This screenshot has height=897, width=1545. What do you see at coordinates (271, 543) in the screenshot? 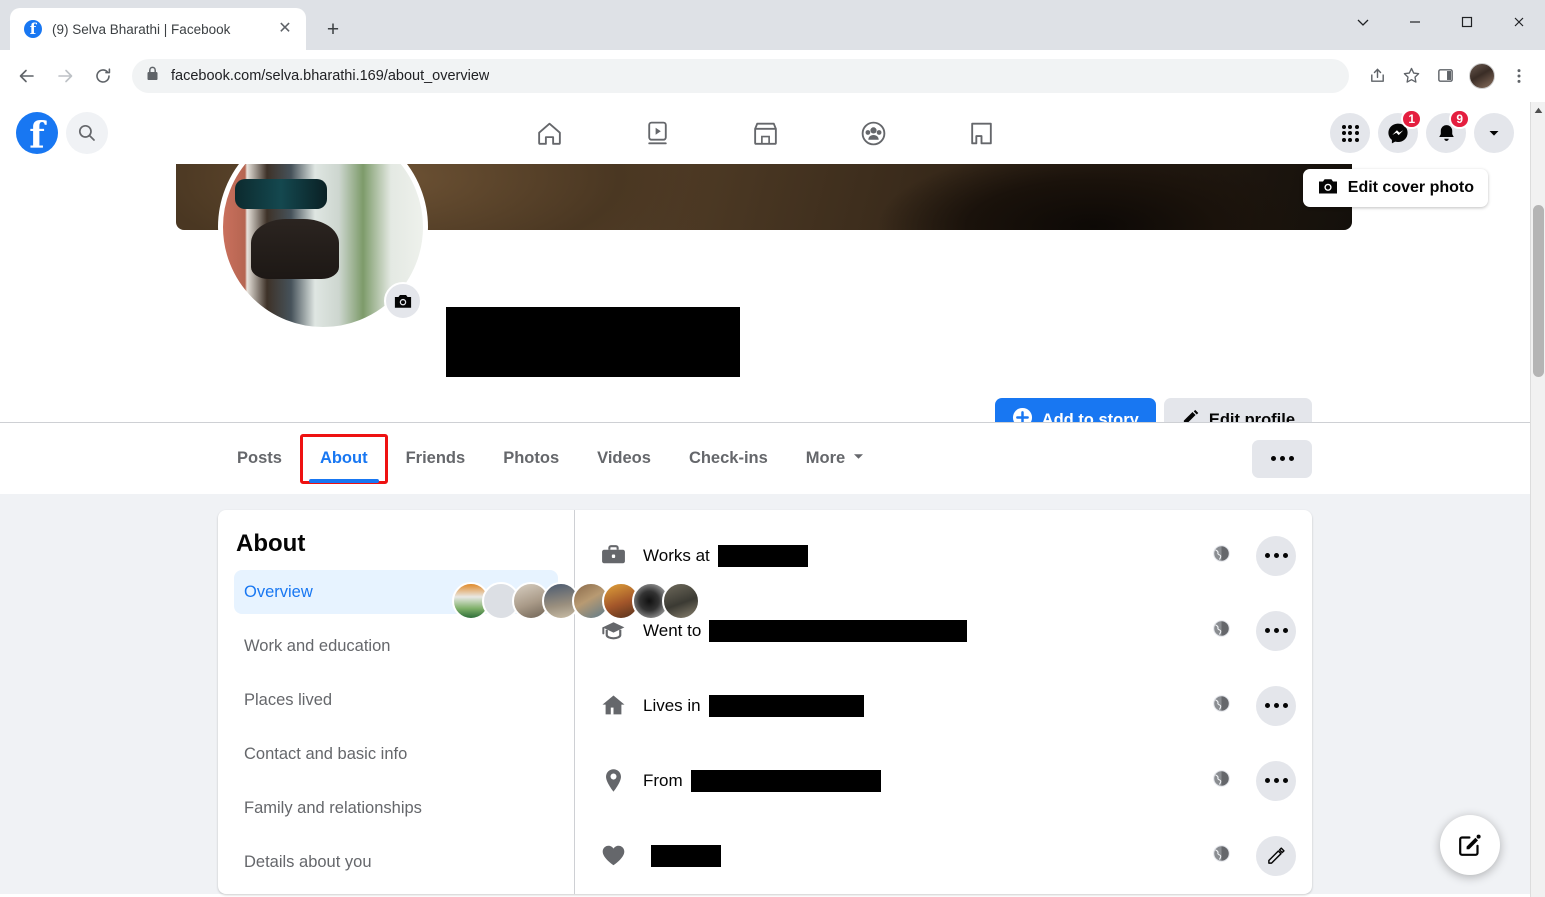
I see `about-heading: About` at bounding box center [271, 543].